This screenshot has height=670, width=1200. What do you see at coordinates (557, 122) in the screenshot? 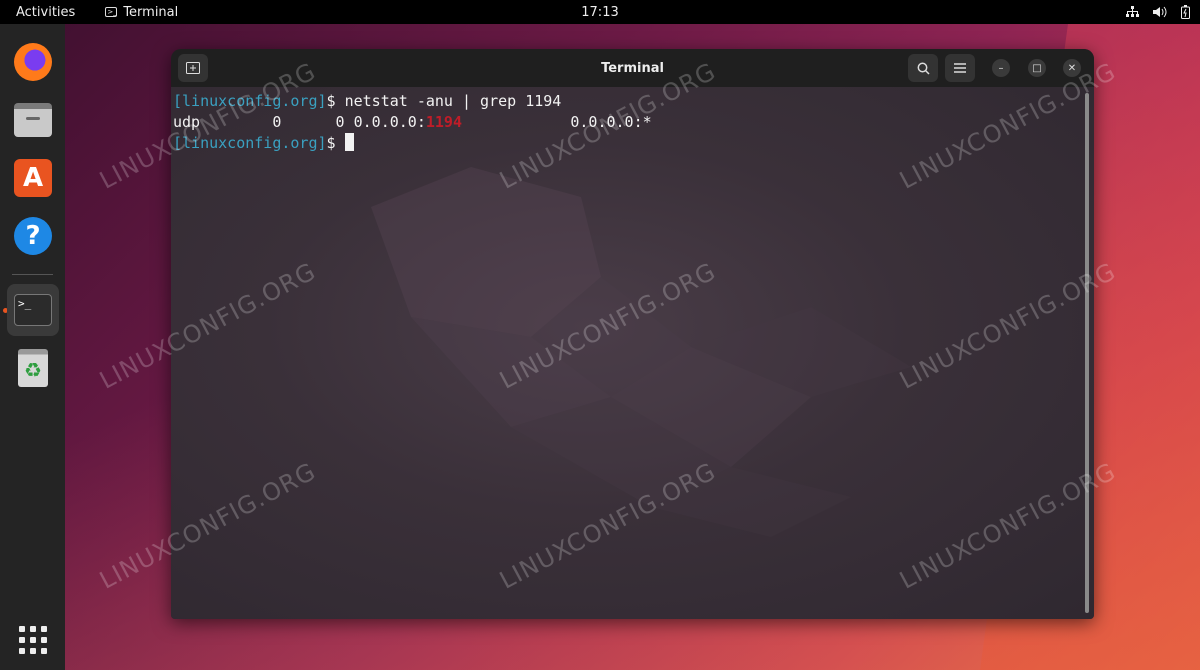
I see `output-foreign-address: 0.0.0.0:*` at bounding box center [557, 122].